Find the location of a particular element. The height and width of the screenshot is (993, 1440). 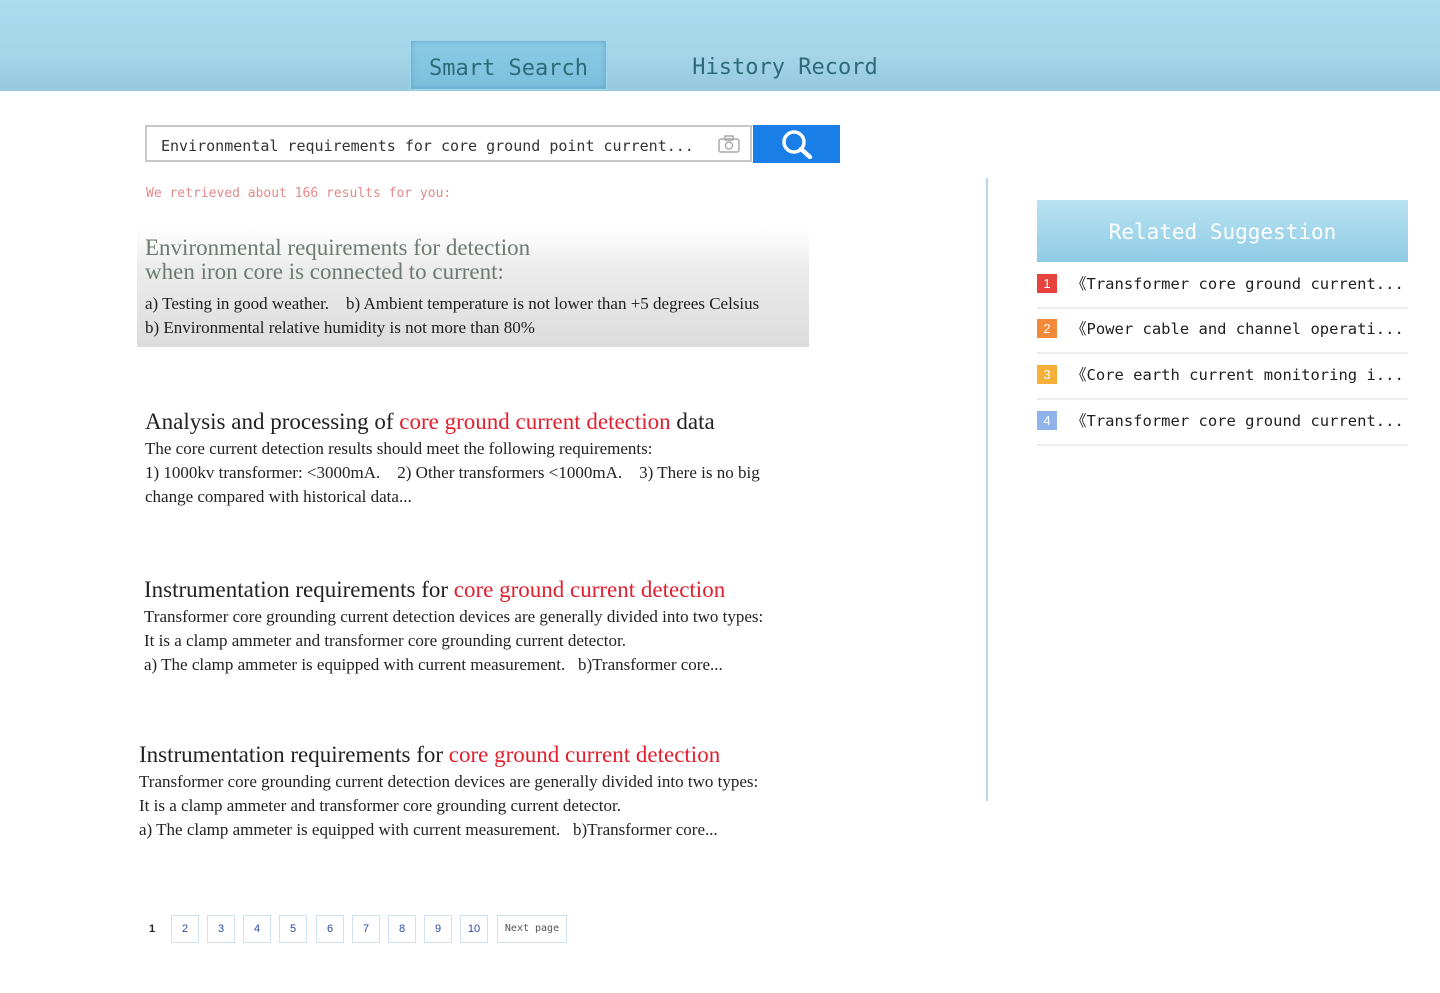

rank-badge: 4 is located at coordinates (1047, 420).